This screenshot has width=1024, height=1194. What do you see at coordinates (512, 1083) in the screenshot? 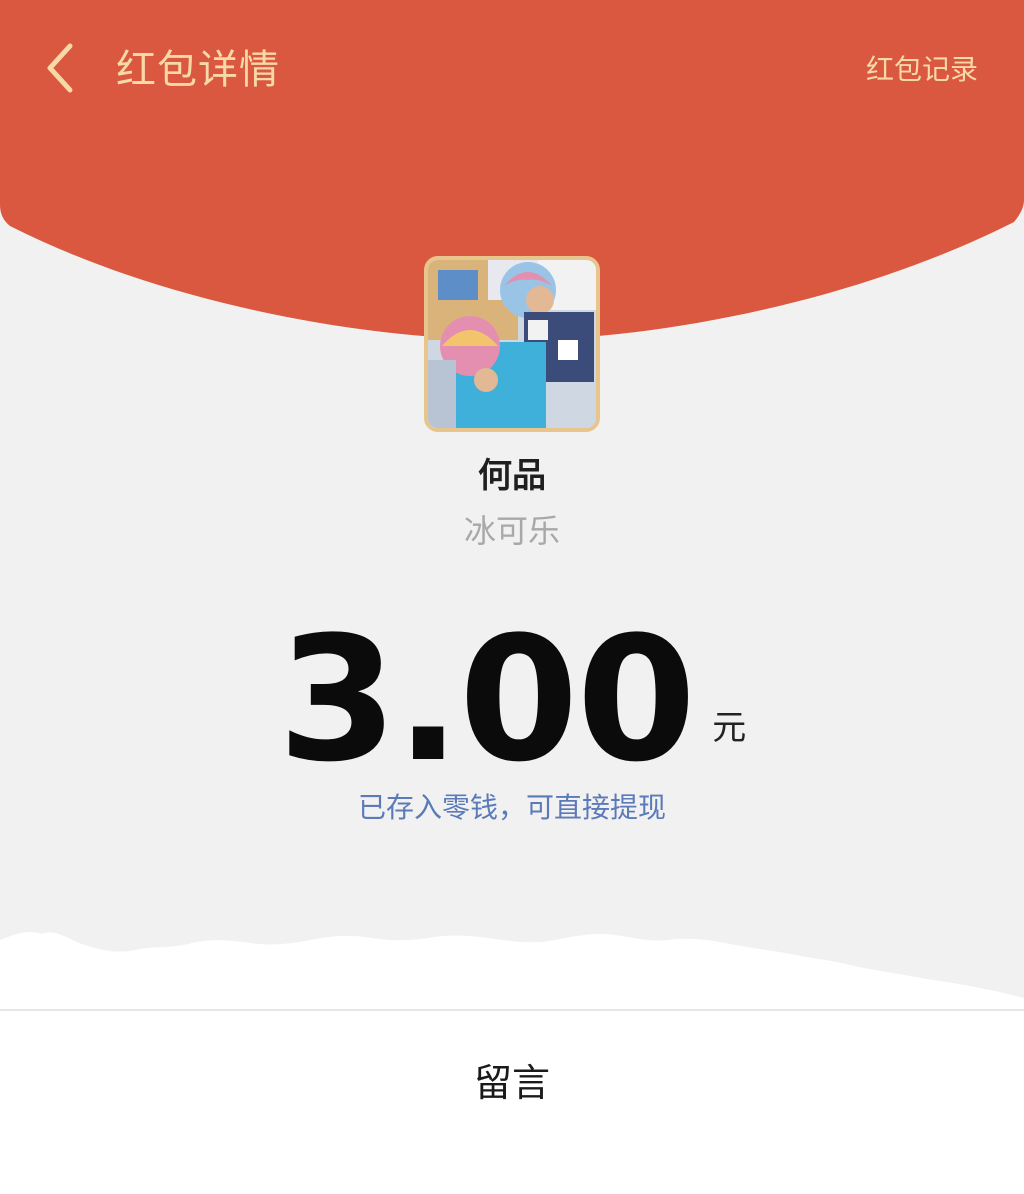
I see `leave-message-button: 留言` at bounding box center [512, 1083].